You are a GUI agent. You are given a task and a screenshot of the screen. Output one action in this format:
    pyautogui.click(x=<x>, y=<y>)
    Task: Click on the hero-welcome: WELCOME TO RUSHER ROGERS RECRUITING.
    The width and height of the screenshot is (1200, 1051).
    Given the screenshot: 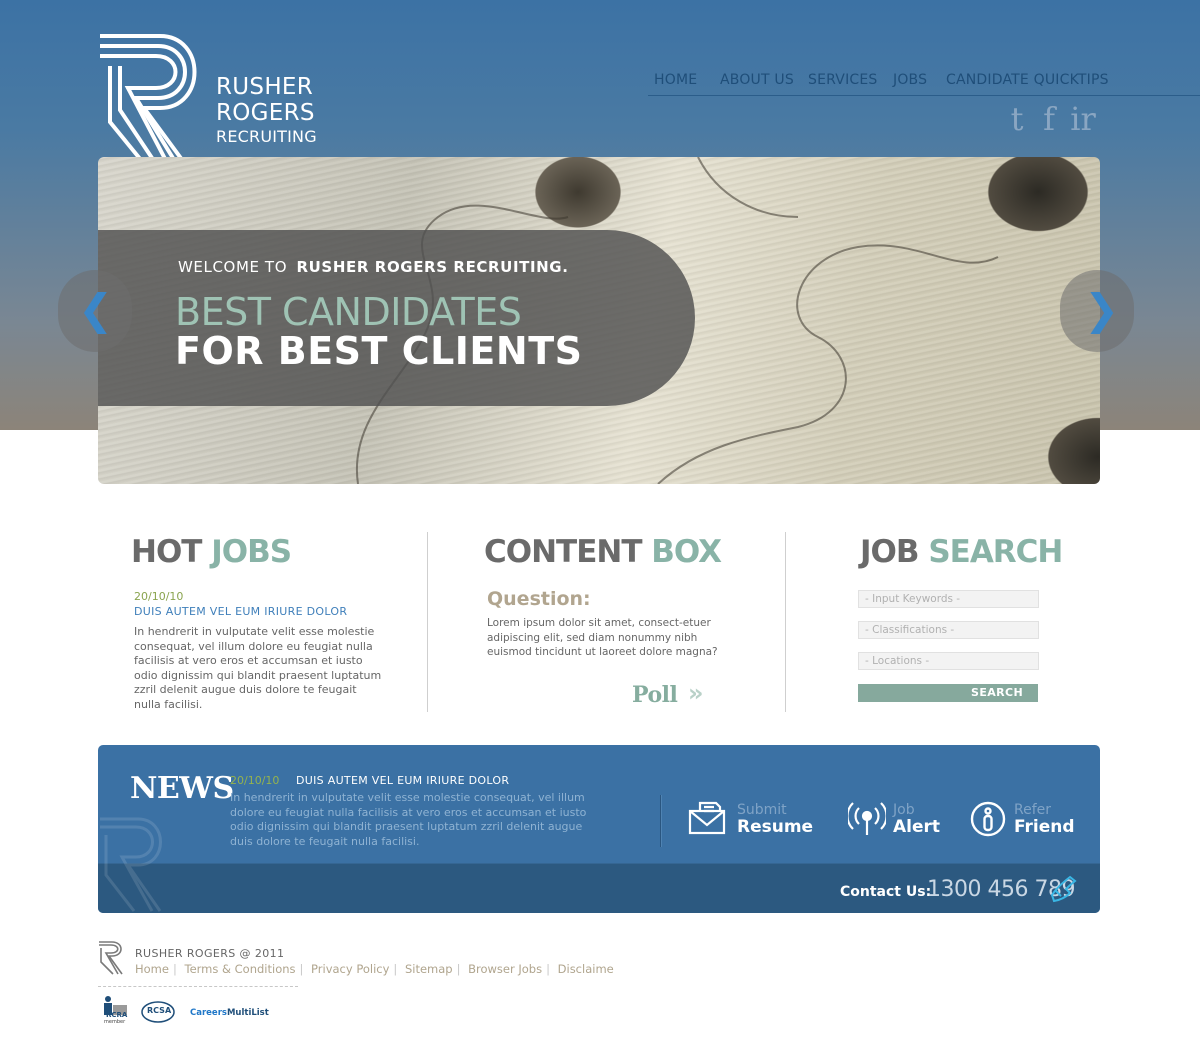 What is the action you would take?
    pyautogui.click(x=373, y=267)
    